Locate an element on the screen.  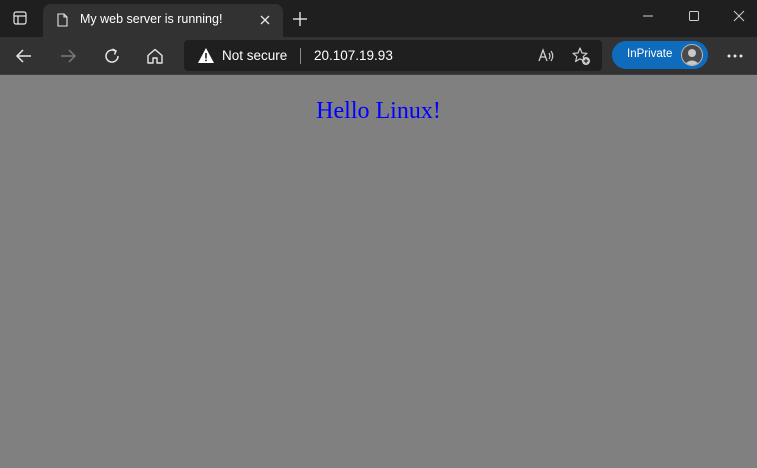
refresh-button is located at coordinates (112, 56).